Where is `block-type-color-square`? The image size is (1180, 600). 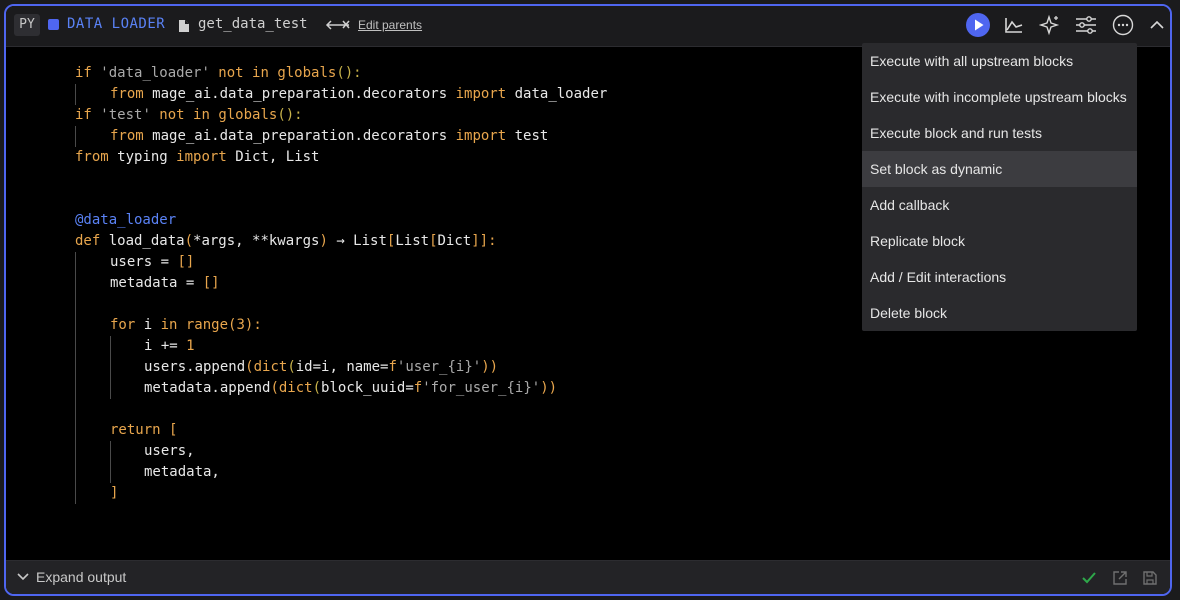
block-type-color-square is located at coordinates (53, 24).